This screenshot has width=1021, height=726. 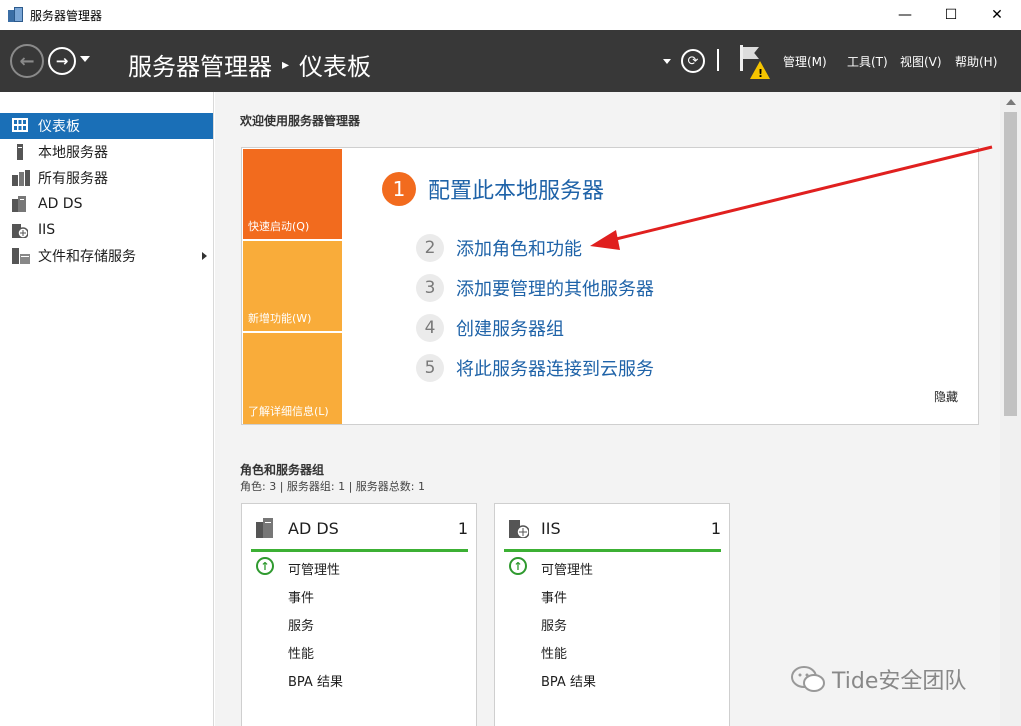 What do you see at coordinates (791, 197) in the screenshot?
I see `annotation-arrow-icon` at bounding box center [791, 197].